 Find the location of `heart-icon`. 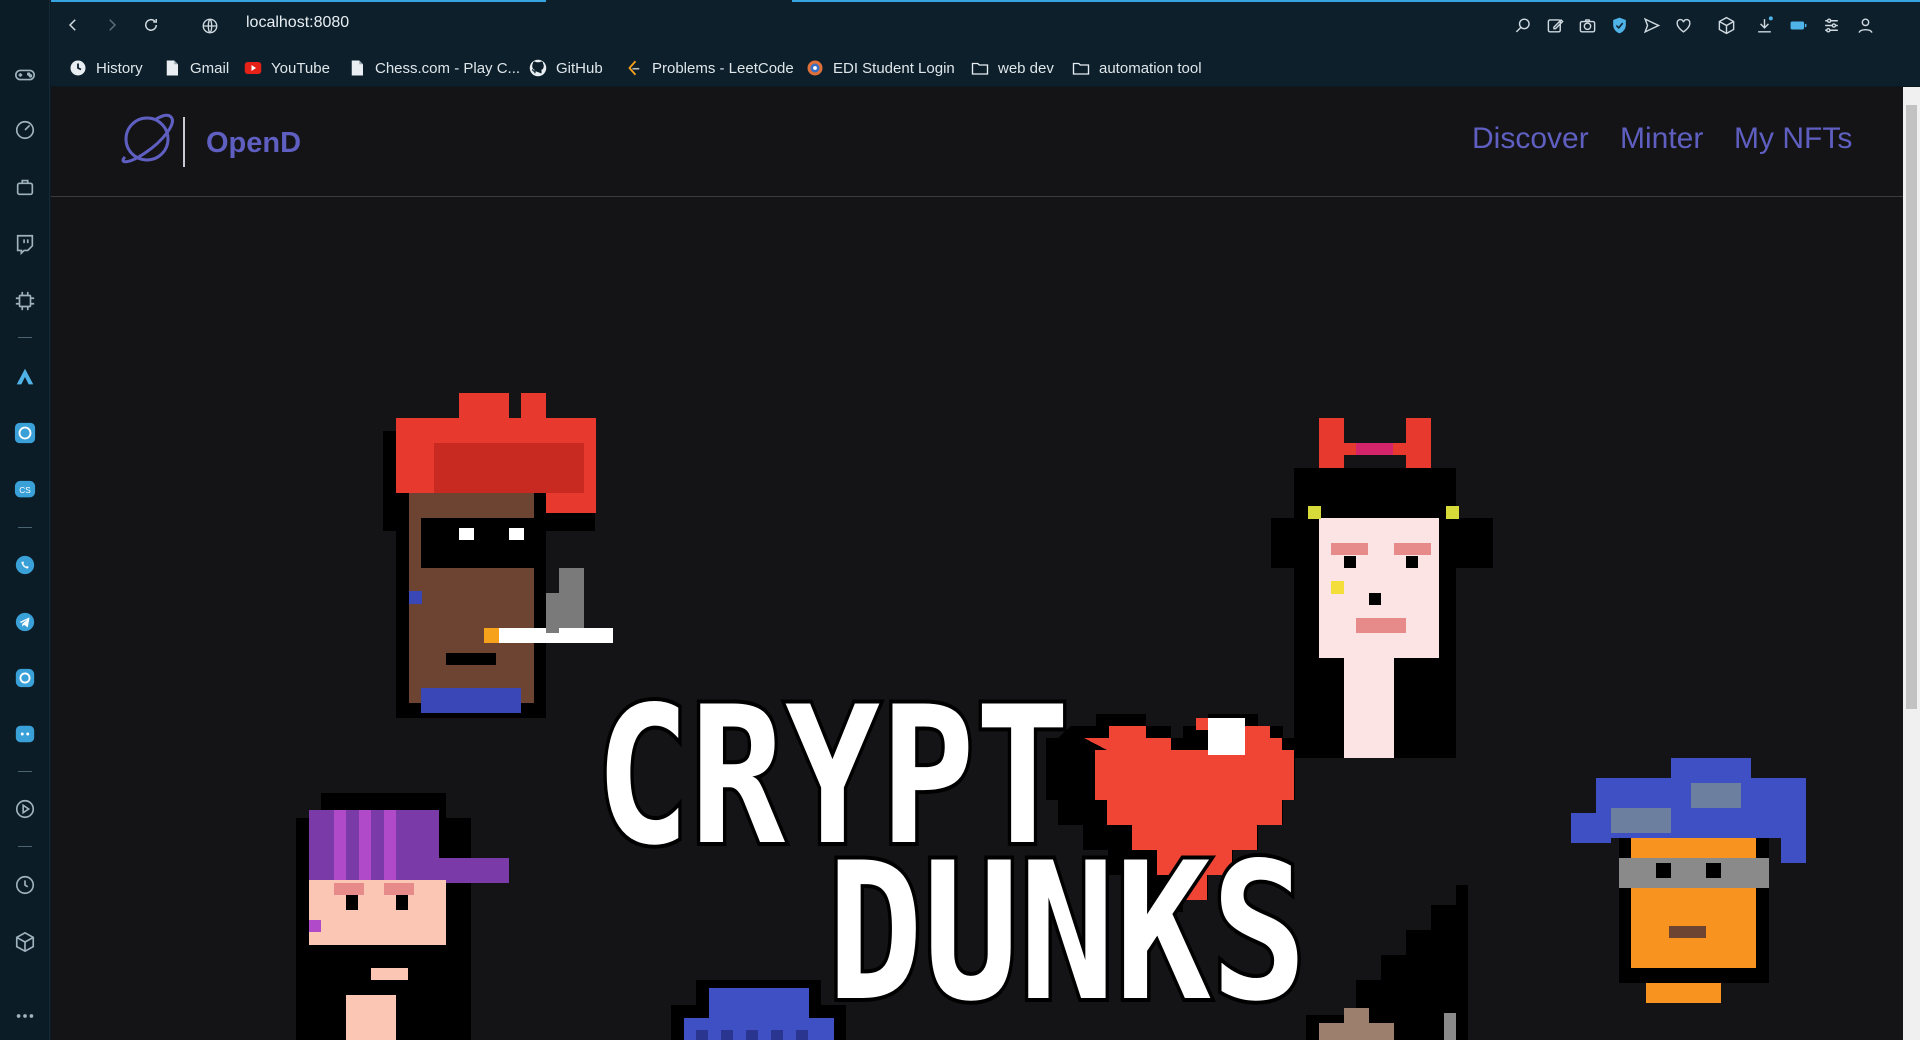

heart-icon is located at coordinates (1683, 25).